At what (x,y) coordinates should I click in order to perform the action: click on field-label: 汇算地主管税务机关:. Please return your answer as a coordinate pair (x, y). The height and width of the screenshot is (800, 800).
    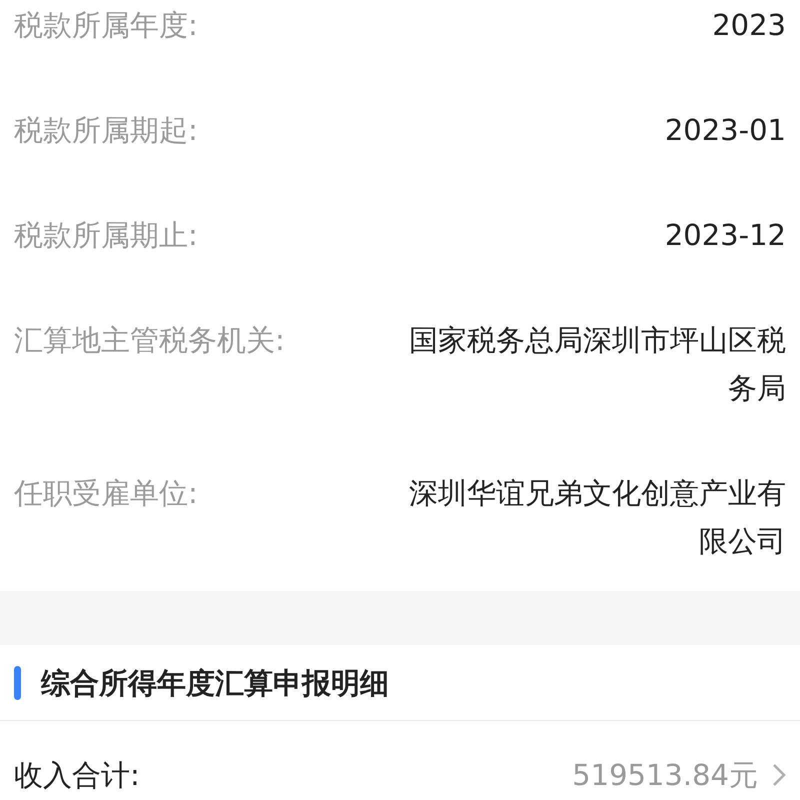
    Looking at the image, I should click on (149, 340).